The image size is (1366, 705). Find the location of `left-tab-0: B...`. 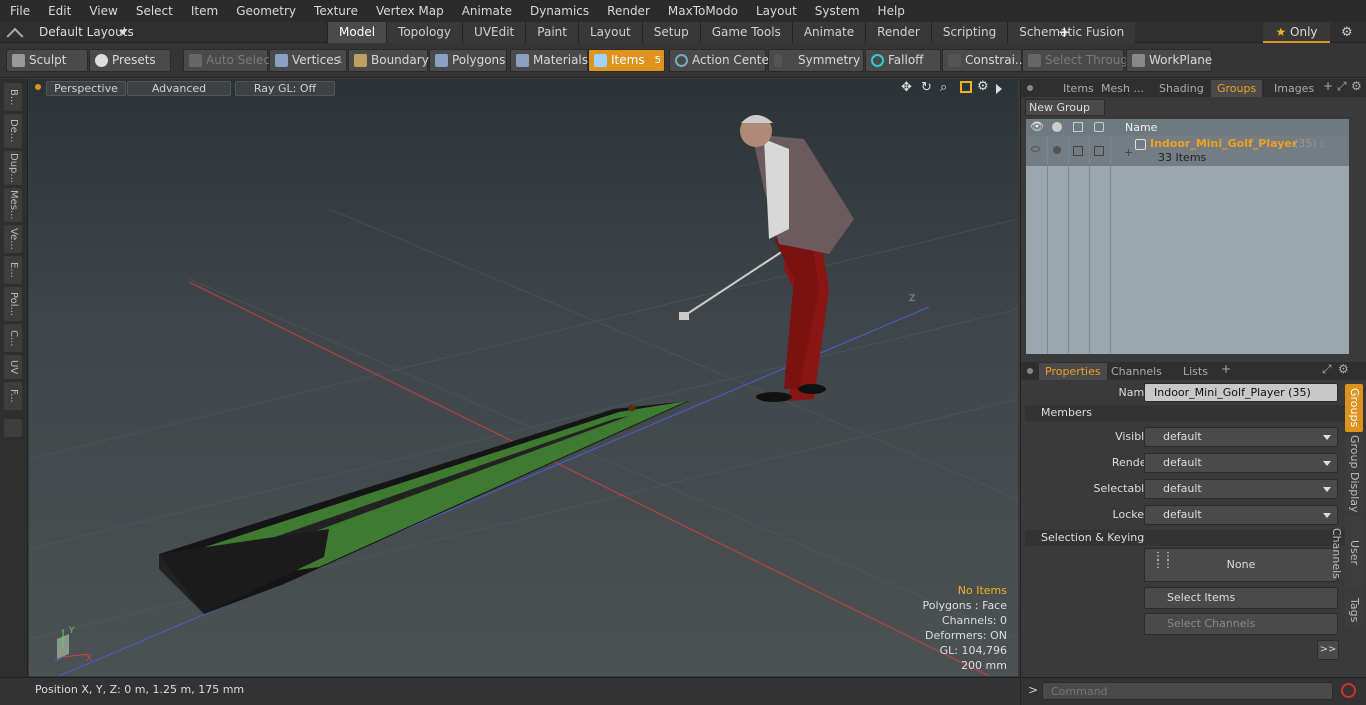

left-tab-0: B... is located at coordinates (13, 97).